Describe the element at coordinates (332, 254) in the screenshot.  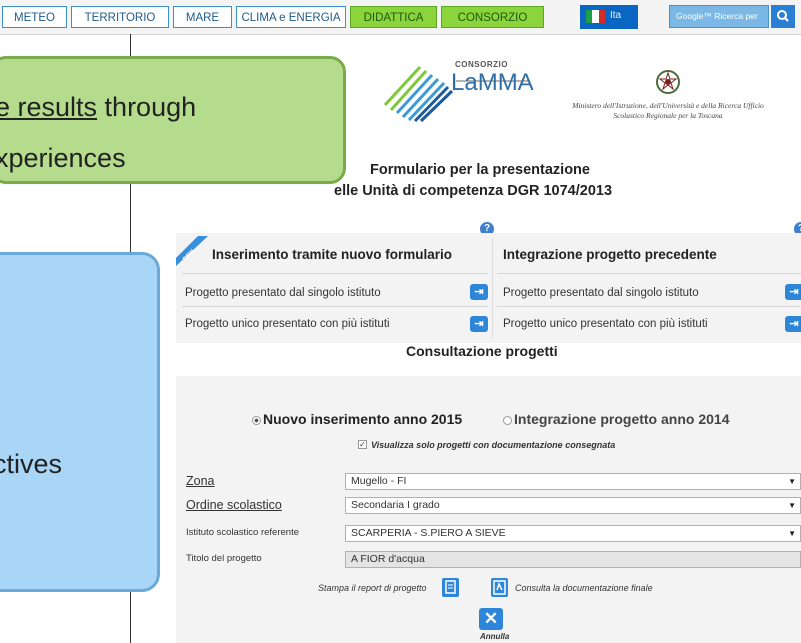
I see `new-form-header: Inserimento tramite nuovo formulario` at that location.